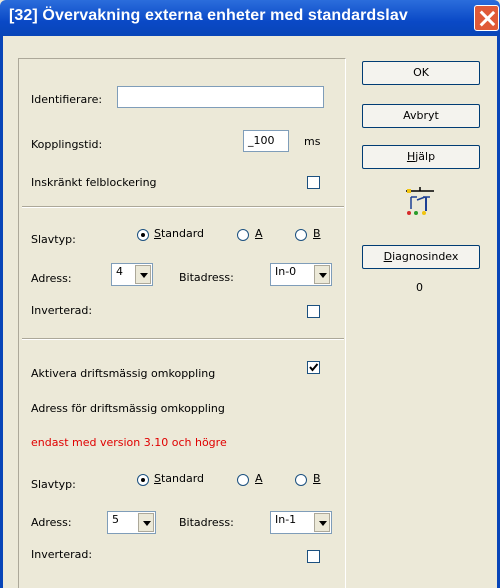  I want to click on slave-type-label: Slavtyp:, so click(53, 239).